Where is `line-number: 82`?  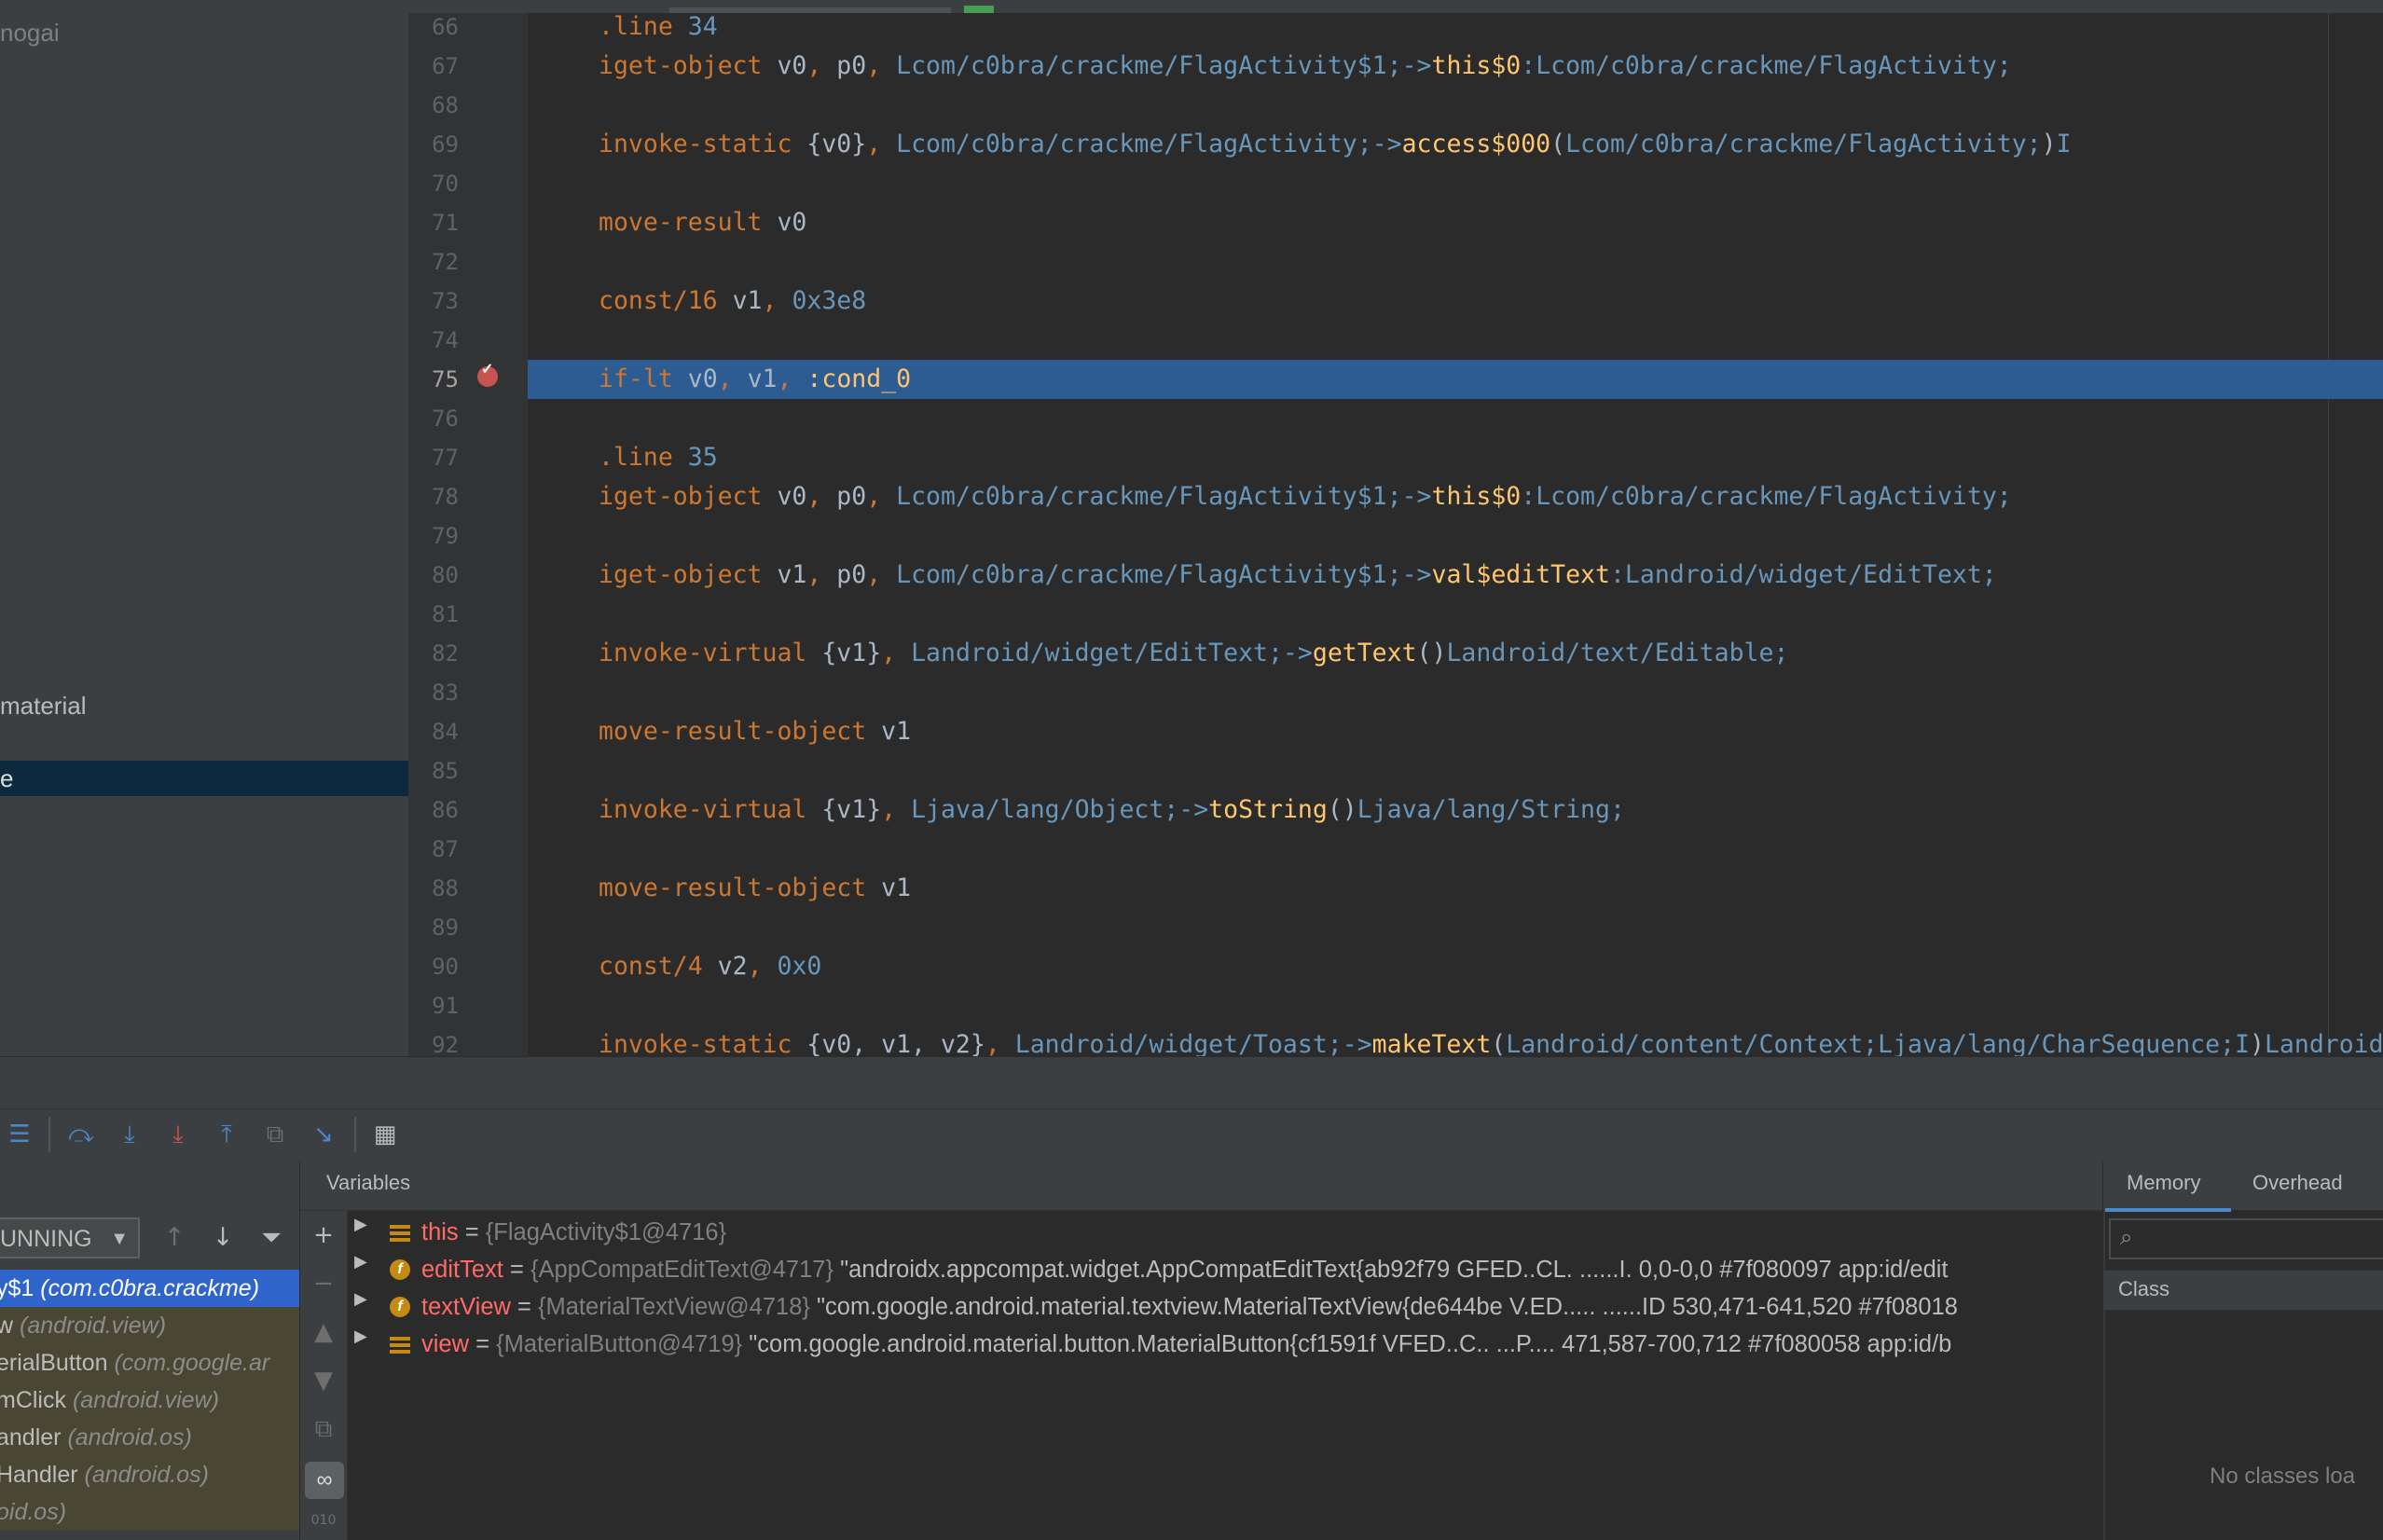 line-number: 82 is located at coordinates (433, 653).